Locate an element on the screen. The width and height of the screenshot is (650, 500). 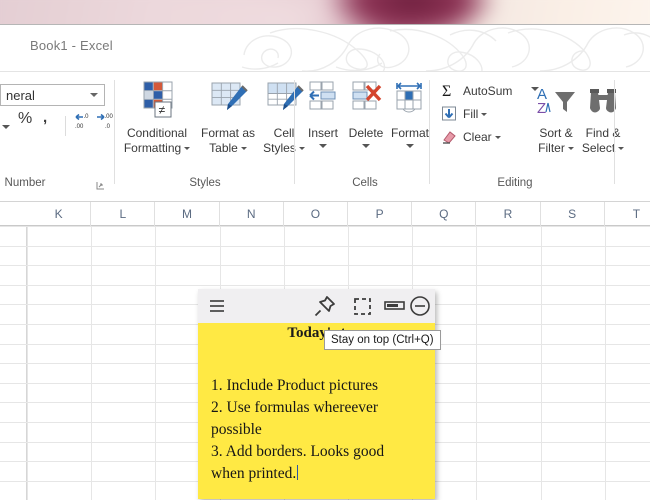
fill-label: Fill is located at coordinates (471, 114).